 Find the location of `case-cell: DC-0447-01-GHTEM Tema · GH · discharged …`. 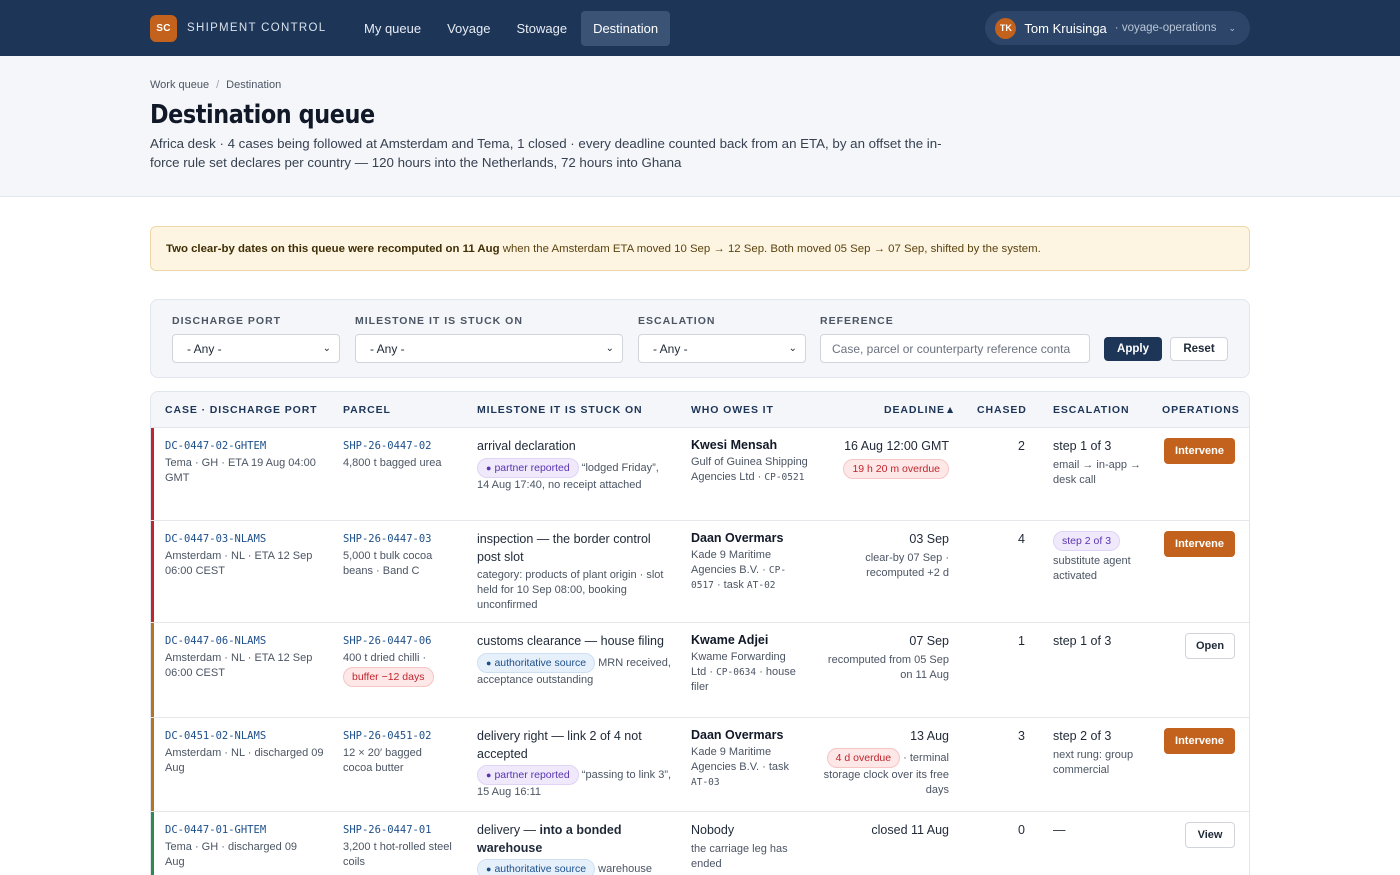

case-cell: DC-0447-01-GHTEM Tema · GH · discharged … is located at coordinates (240, 847).